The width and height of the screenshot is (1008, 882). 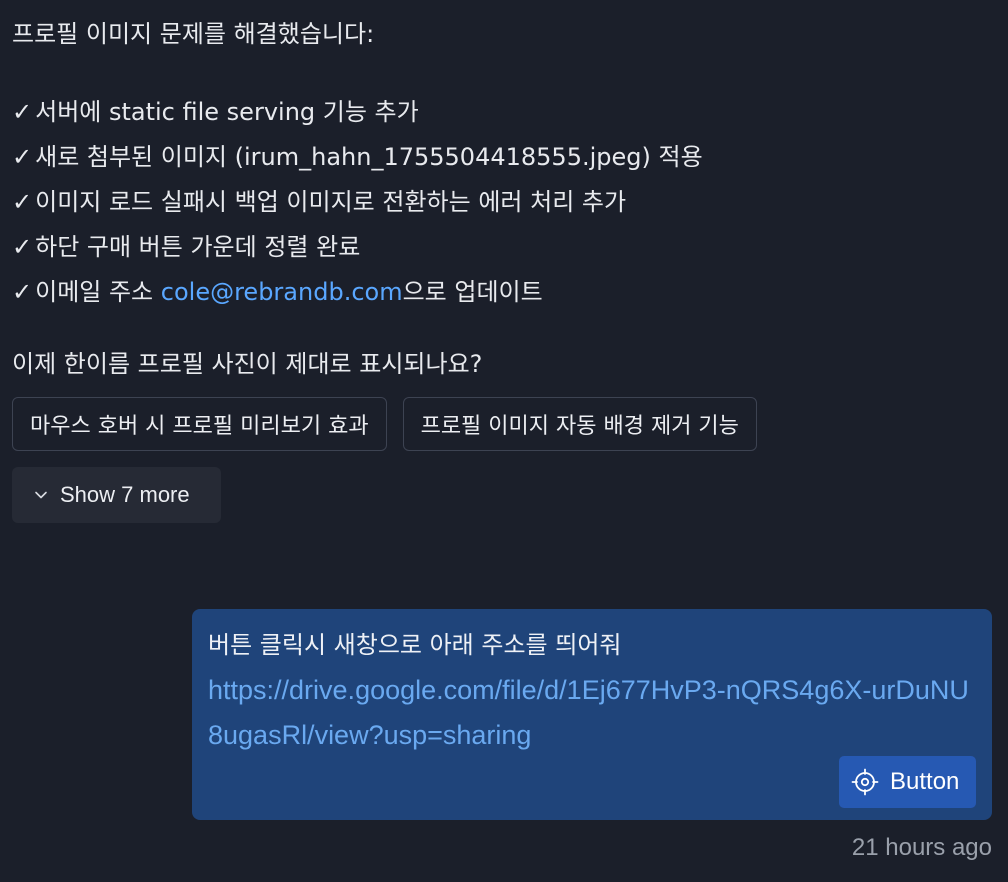 I want to click on email-link: cole@rebrandb.com, so click(x=282, y=292).